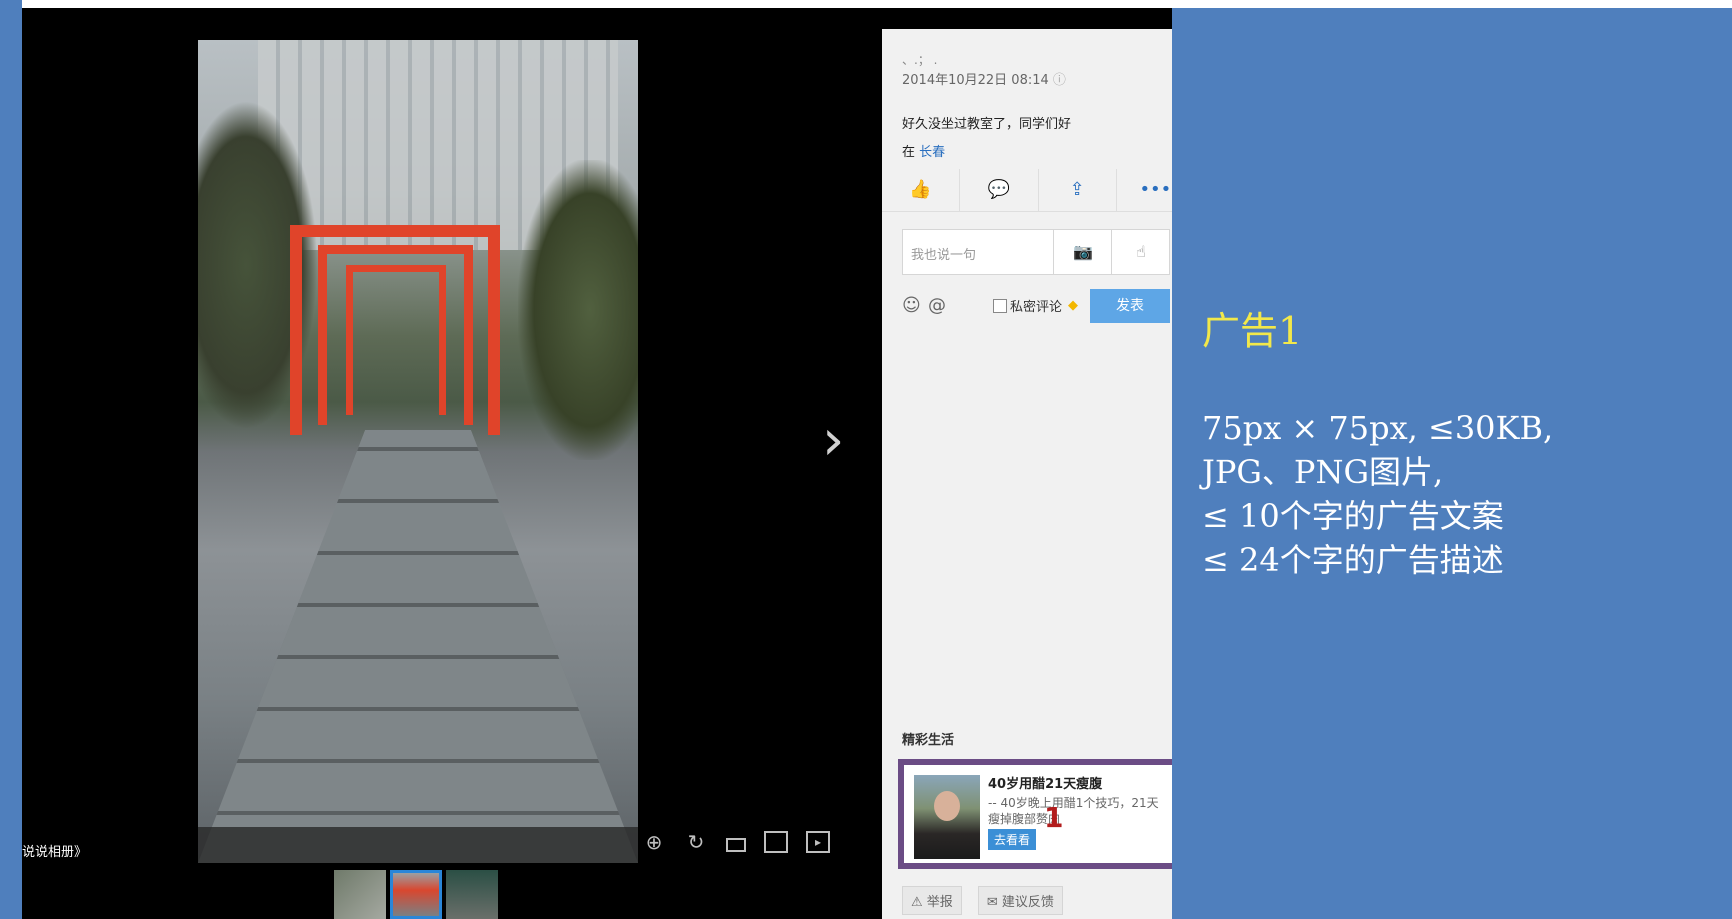 This screenshot has height=919, width=1732. What do you see at coordinates (992, 902) in the screenshot?
I see `feedback-icon: ✉` at bounding box center [992, 902].